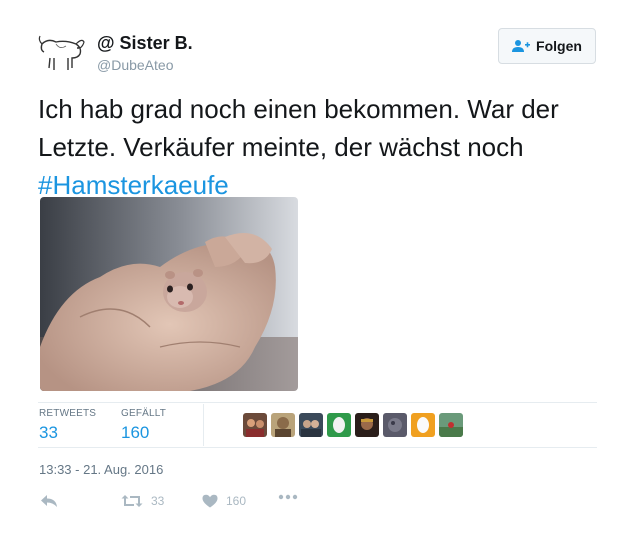 The image size is (633, 541). Describe the element at coordinates (236, 501) in the screenshot. I see `like-count: 160` at that location.